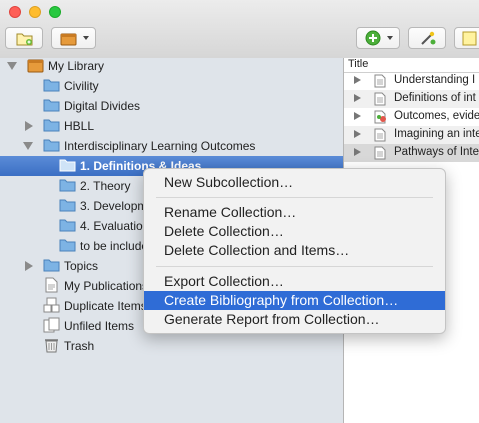  Describe the element at coordinates (469, 38) in the screenshot. I see `new-note-icon` at that location.